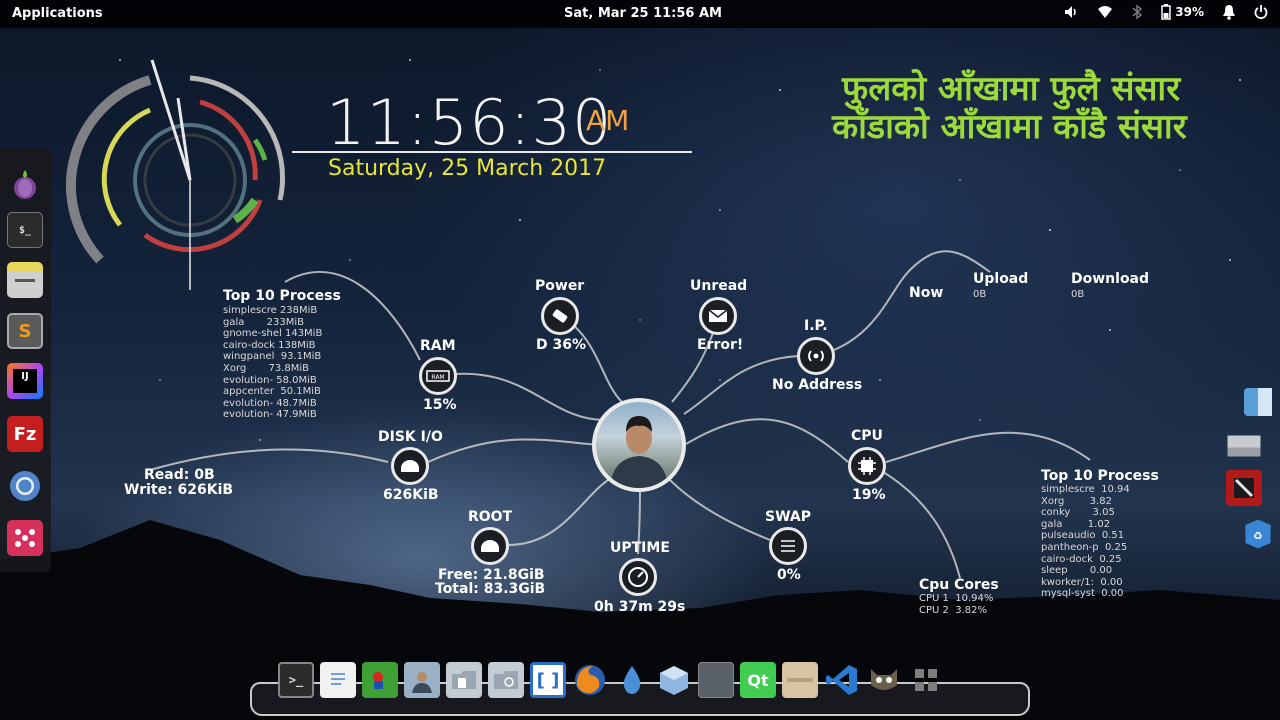 This screenshot has height=720, width=1280. Describe the element at coordinates (800, 680) in the screenshot. I see `archive-icon` at that location.